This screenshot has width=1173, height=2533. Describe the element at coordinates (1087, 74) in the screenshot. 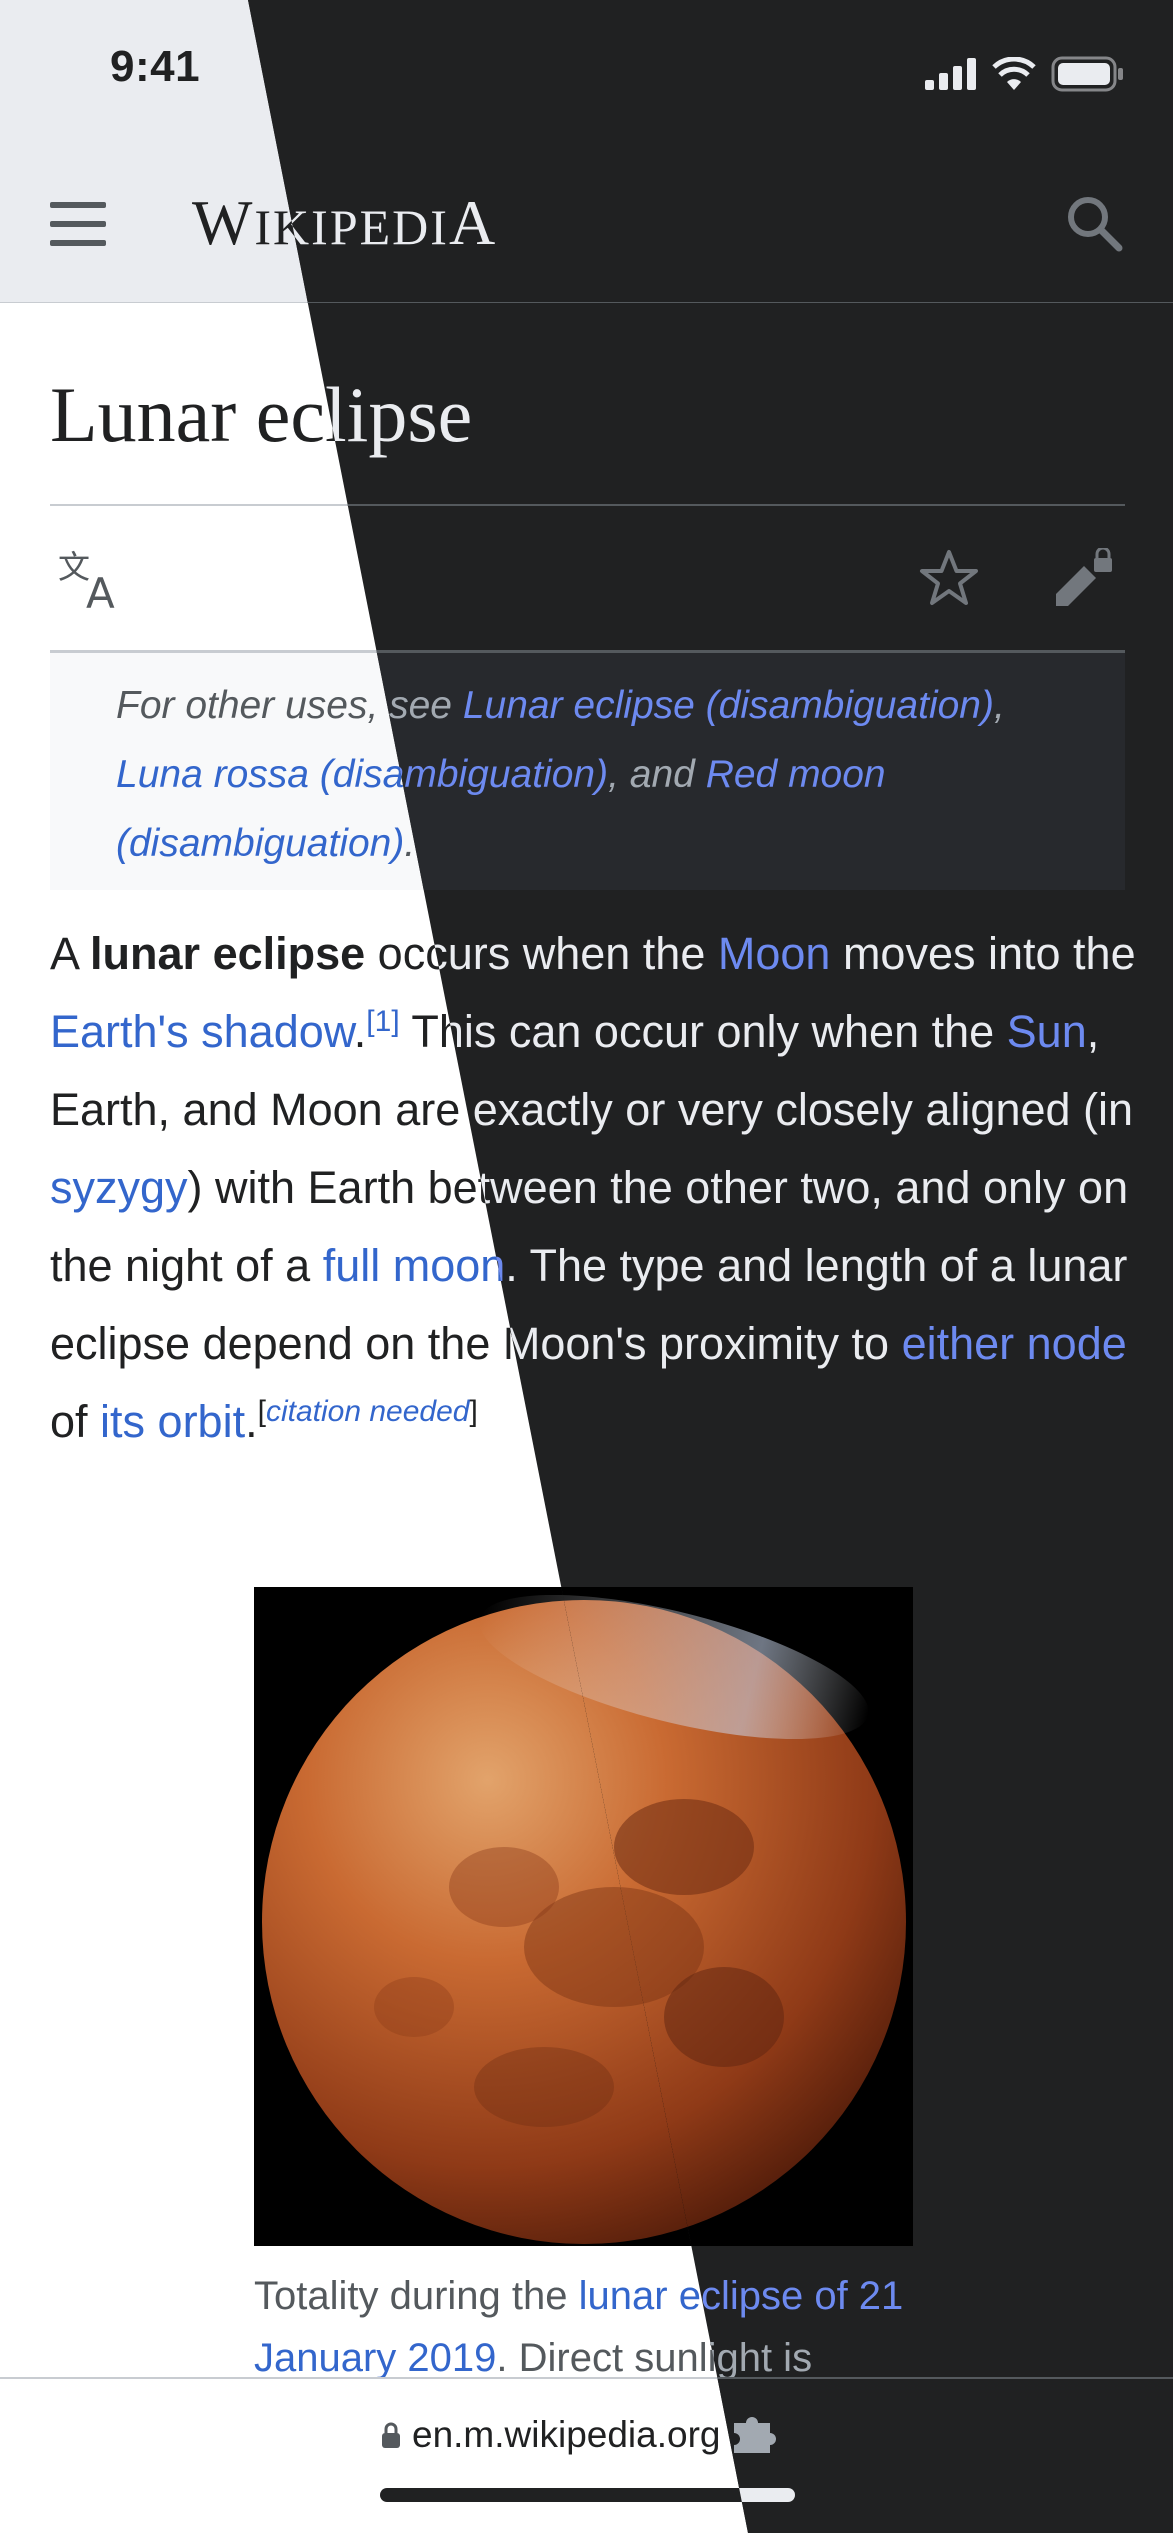

I see `battery-icon` at that location.